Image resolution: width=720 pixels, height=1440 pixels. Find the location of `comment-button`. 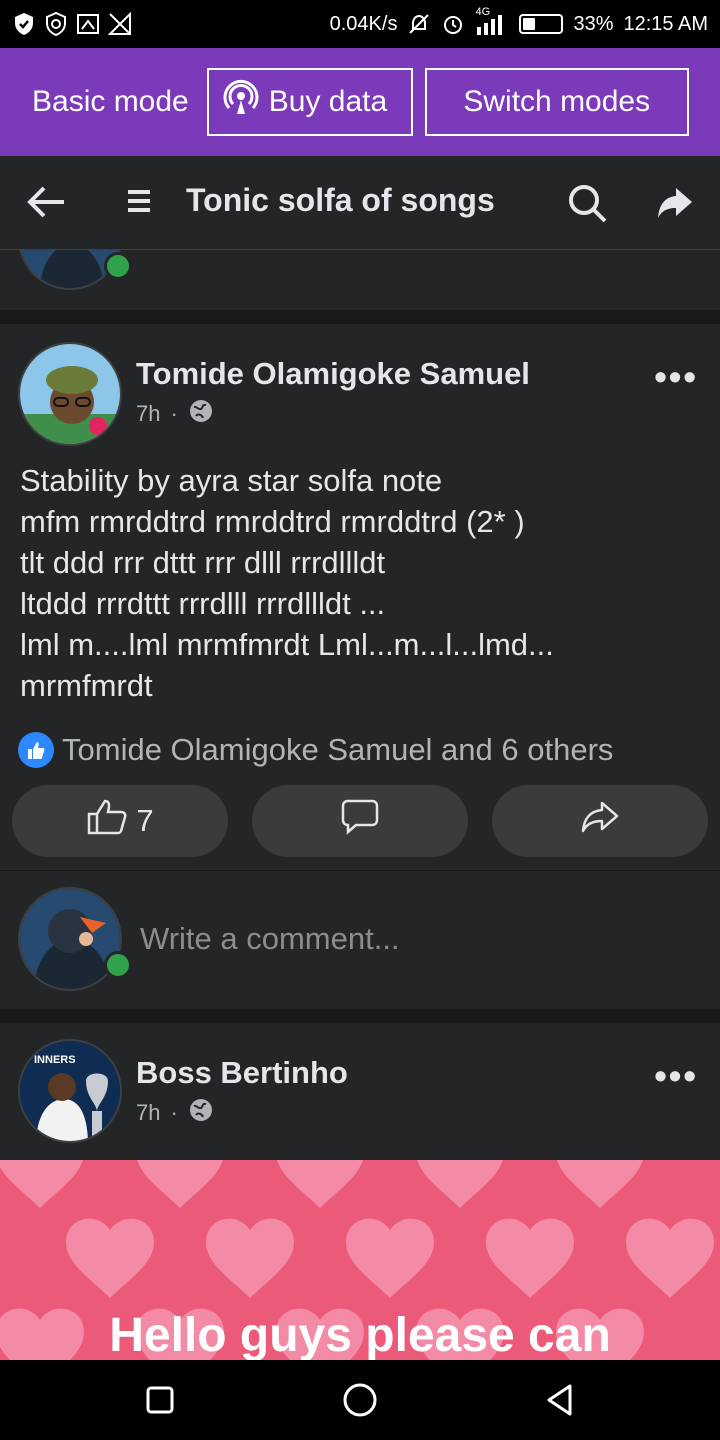

comment-button is located at coordinates (360, 821).